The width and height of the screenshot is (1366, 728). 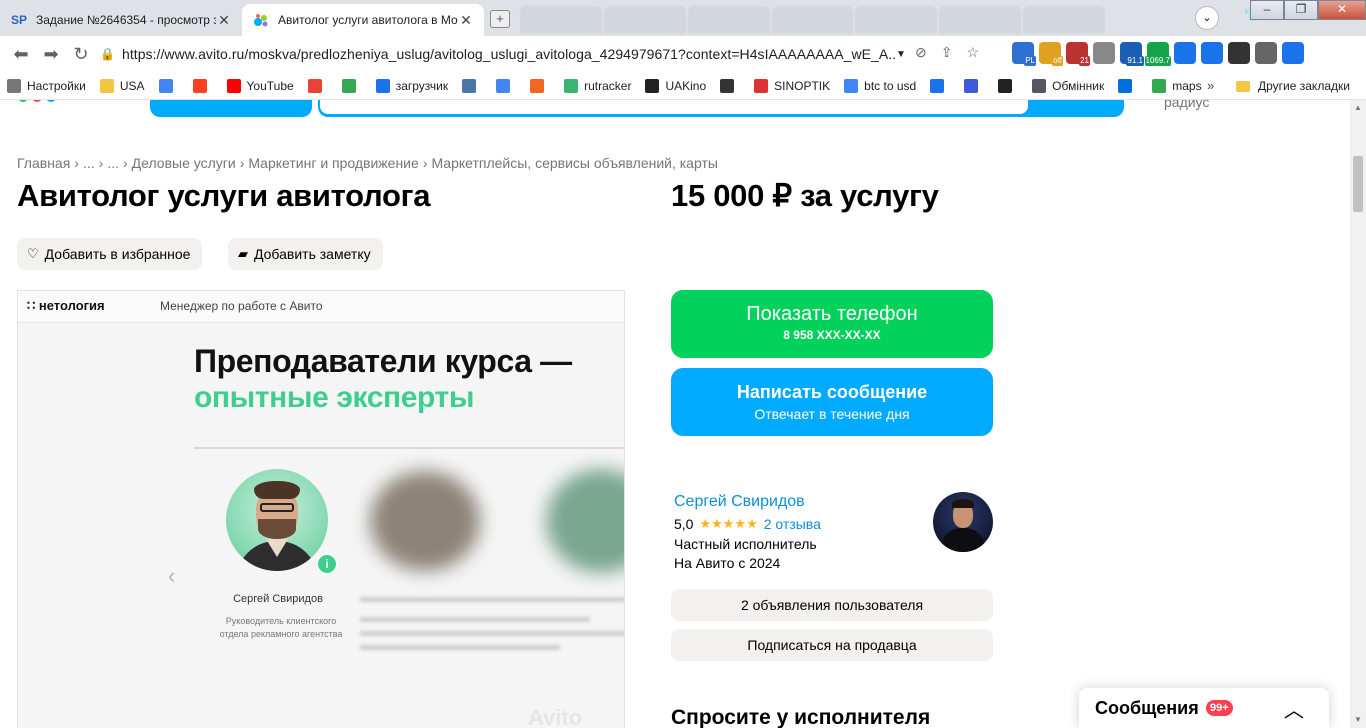 What do you see at coordinates (1078, 54) in the screenshot?
I see `extension-icon: 21` at bounding box center [1078, 54].